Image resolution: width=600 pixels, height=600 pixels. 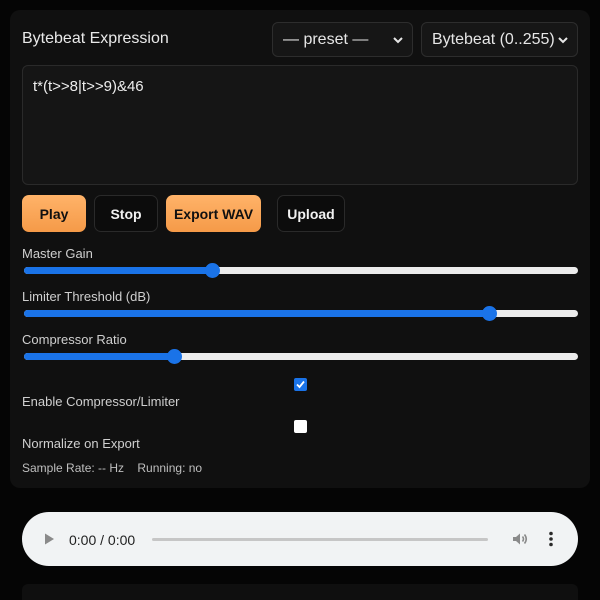 I want to click on mode-select: Bytebeat (0..255), so click(x=499, y=39).